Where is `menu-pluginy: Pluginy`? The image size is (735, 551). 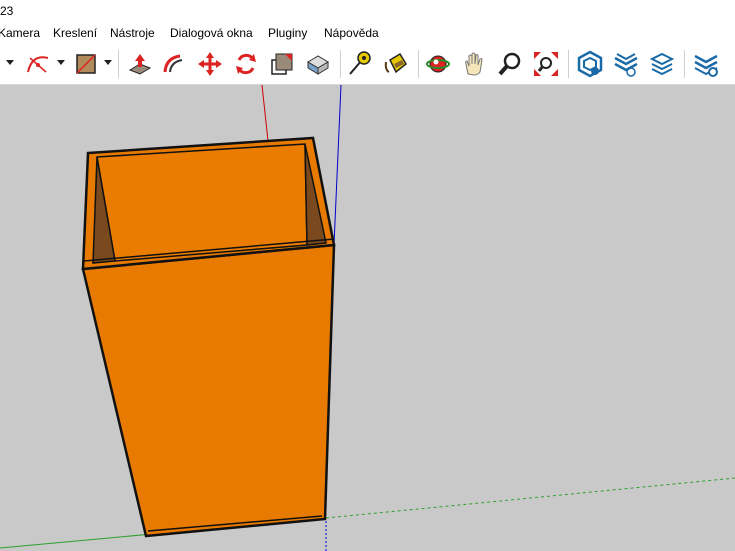 menu-pluginy: Pluginy is located at coordinates (287, 33).